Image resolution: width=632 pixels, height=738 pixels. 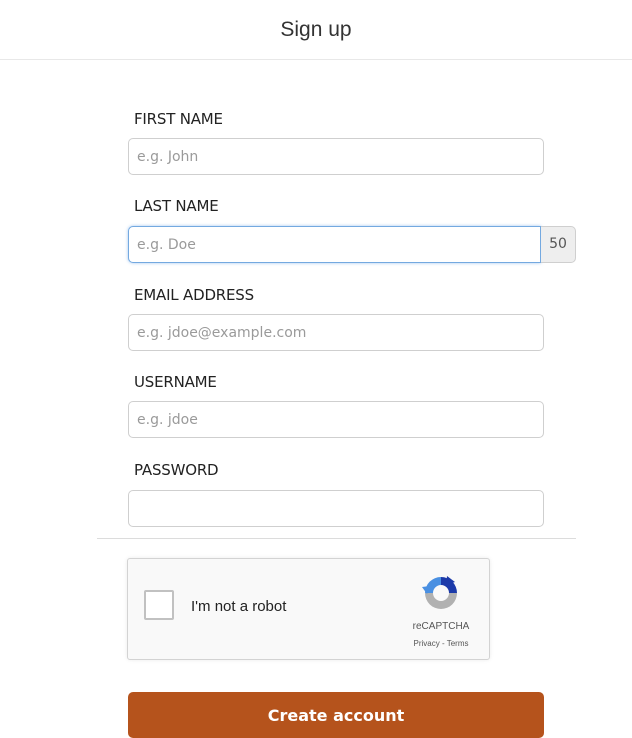 I want to click on email-input, so click(x=336, y=332).